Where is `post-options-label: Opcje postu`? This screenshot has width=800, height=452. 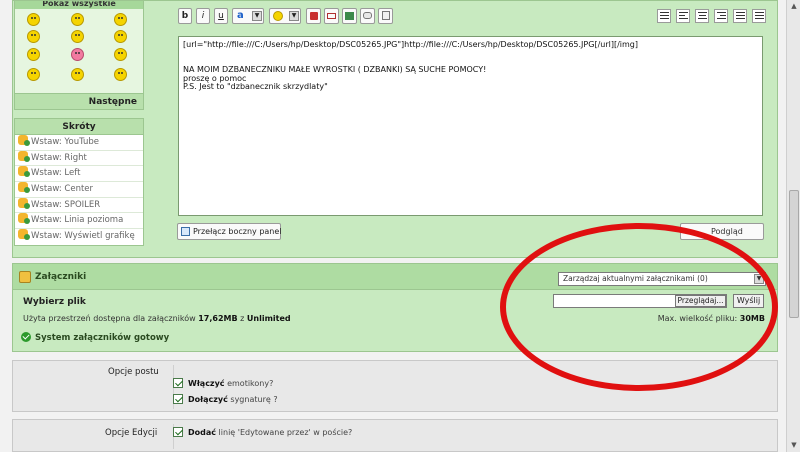 post-options-label: Opcje postu is located at coordinates (133, 372).